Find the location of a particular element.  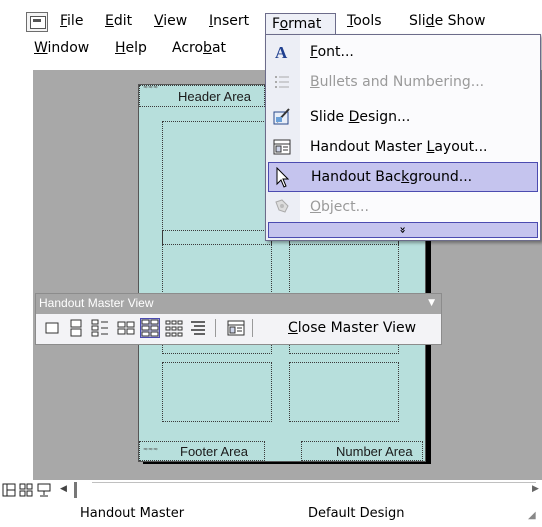

layout-1-slide-button is located at coordinates (52, 328).